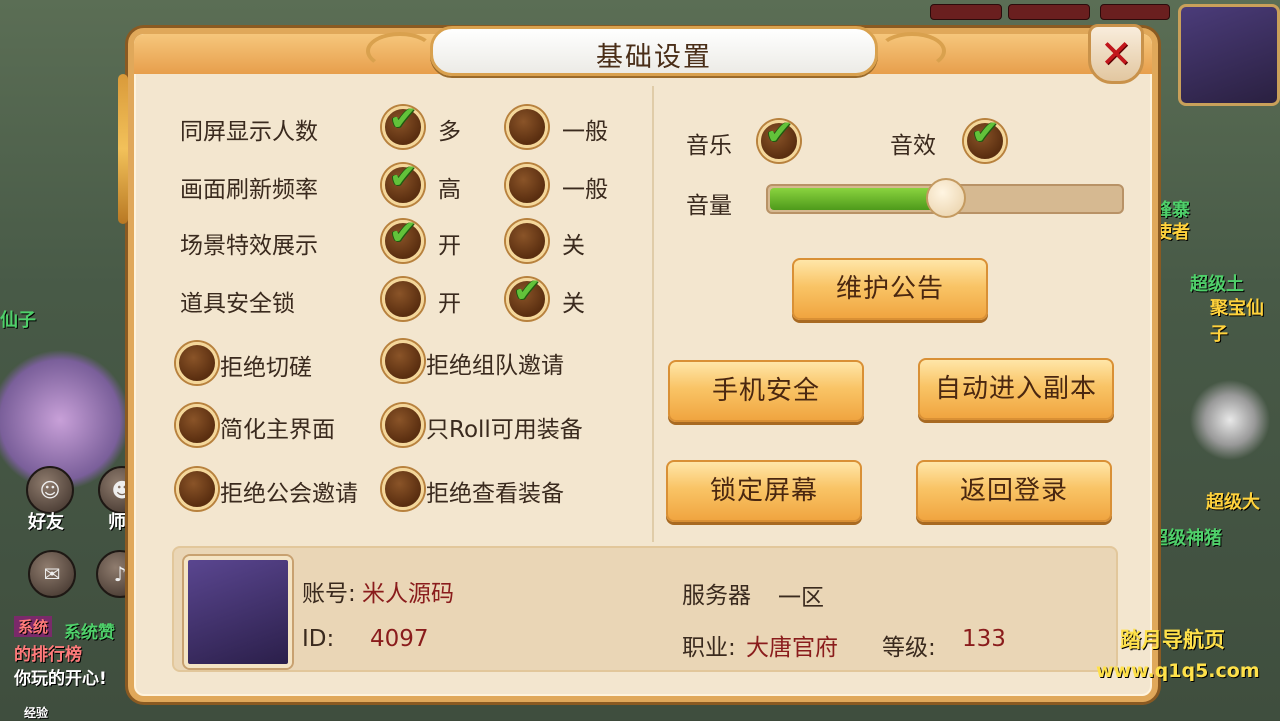 This screenshot has width=1280, height=721. I want to click on server-value: 一区, so click(801, 598).